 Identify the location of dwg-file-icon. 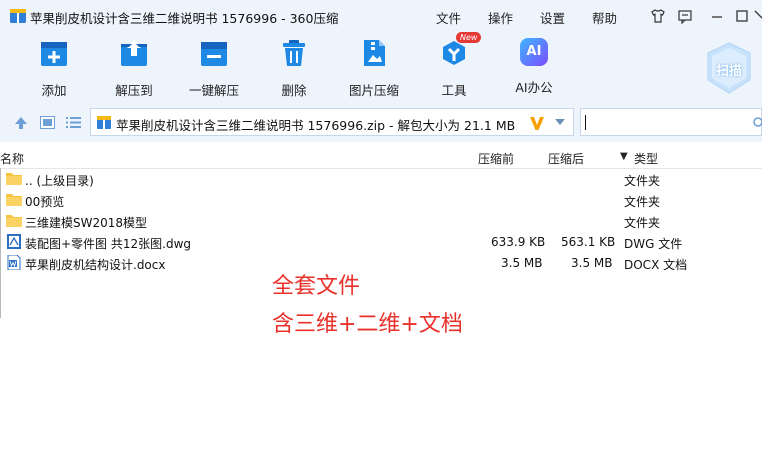
(14, 241).